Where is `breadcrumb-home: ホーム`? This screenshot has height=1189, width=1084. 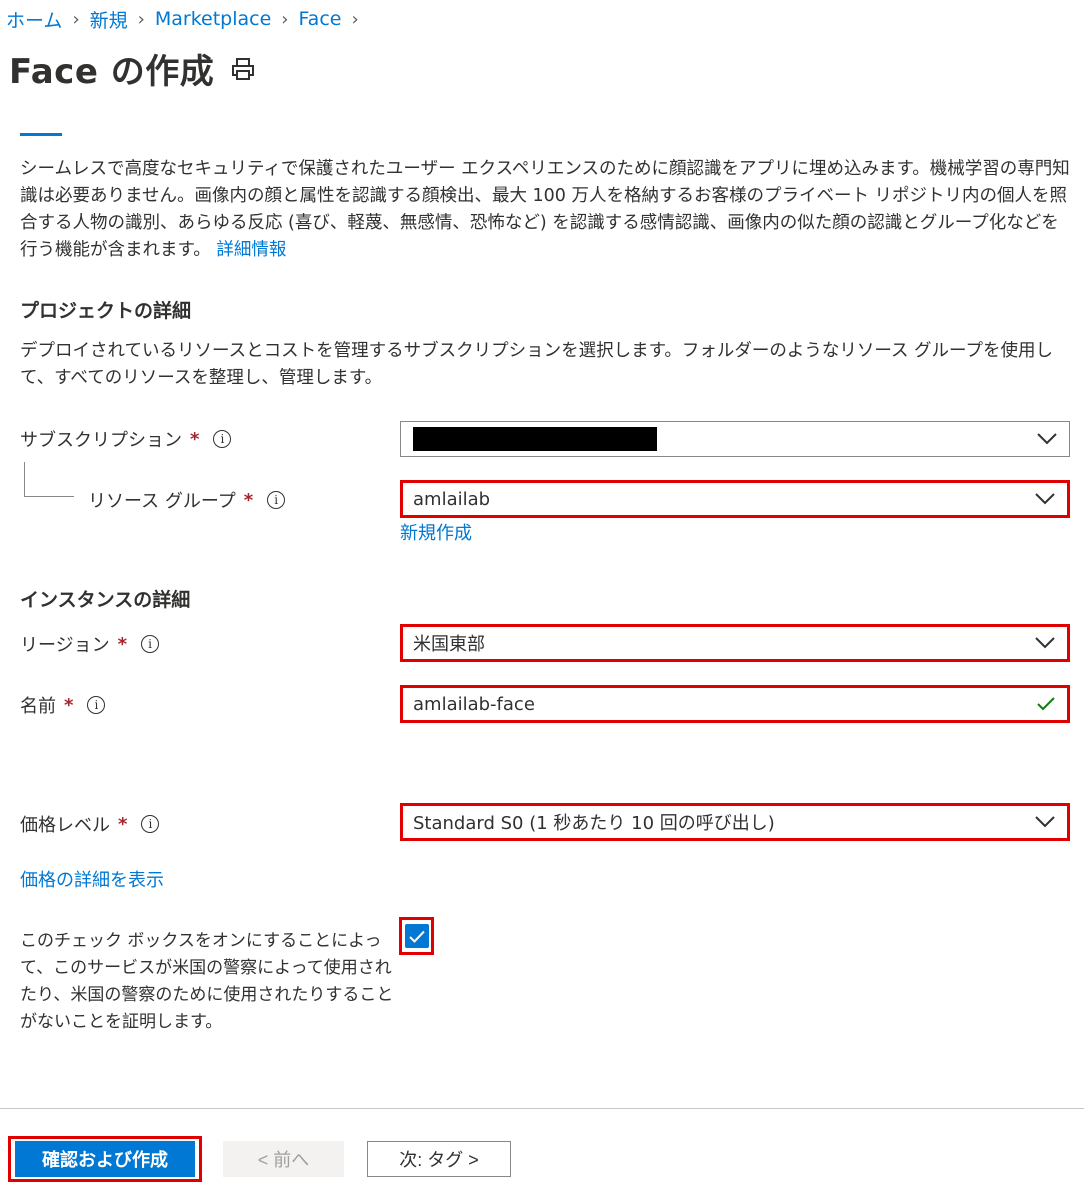
breadcrumb-home: ホーム is located at coordinates (34, 19).